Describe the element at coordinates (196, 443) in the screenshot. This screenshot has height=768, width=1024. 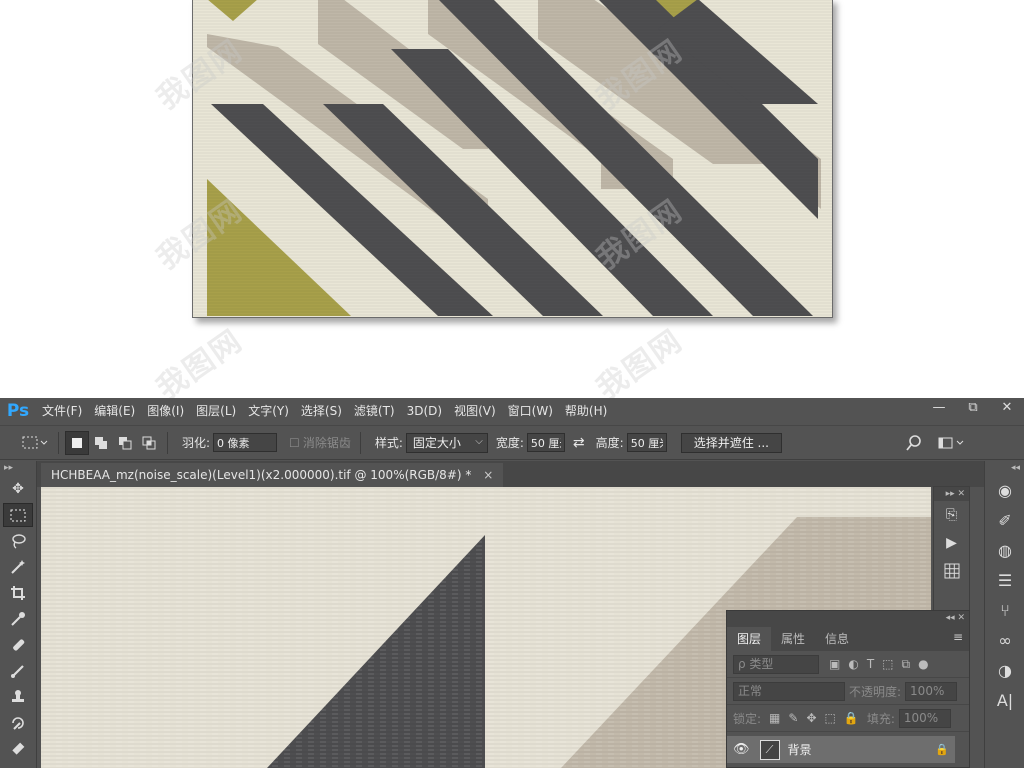
I see `feather-label: 羽化:` at that location.